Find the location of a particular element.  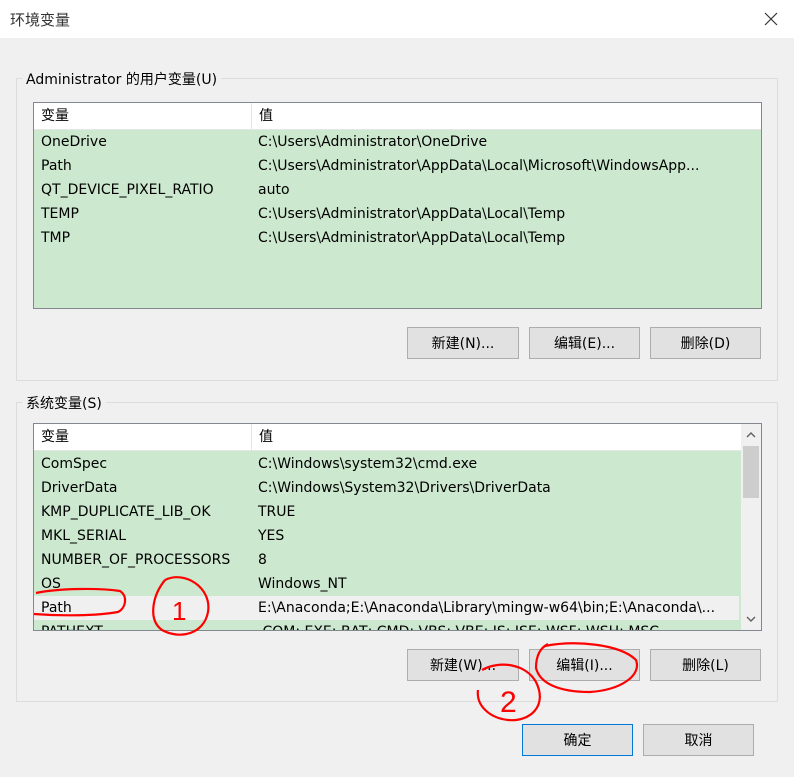

ok-button: 确定 is located at coordinates (577, 740).